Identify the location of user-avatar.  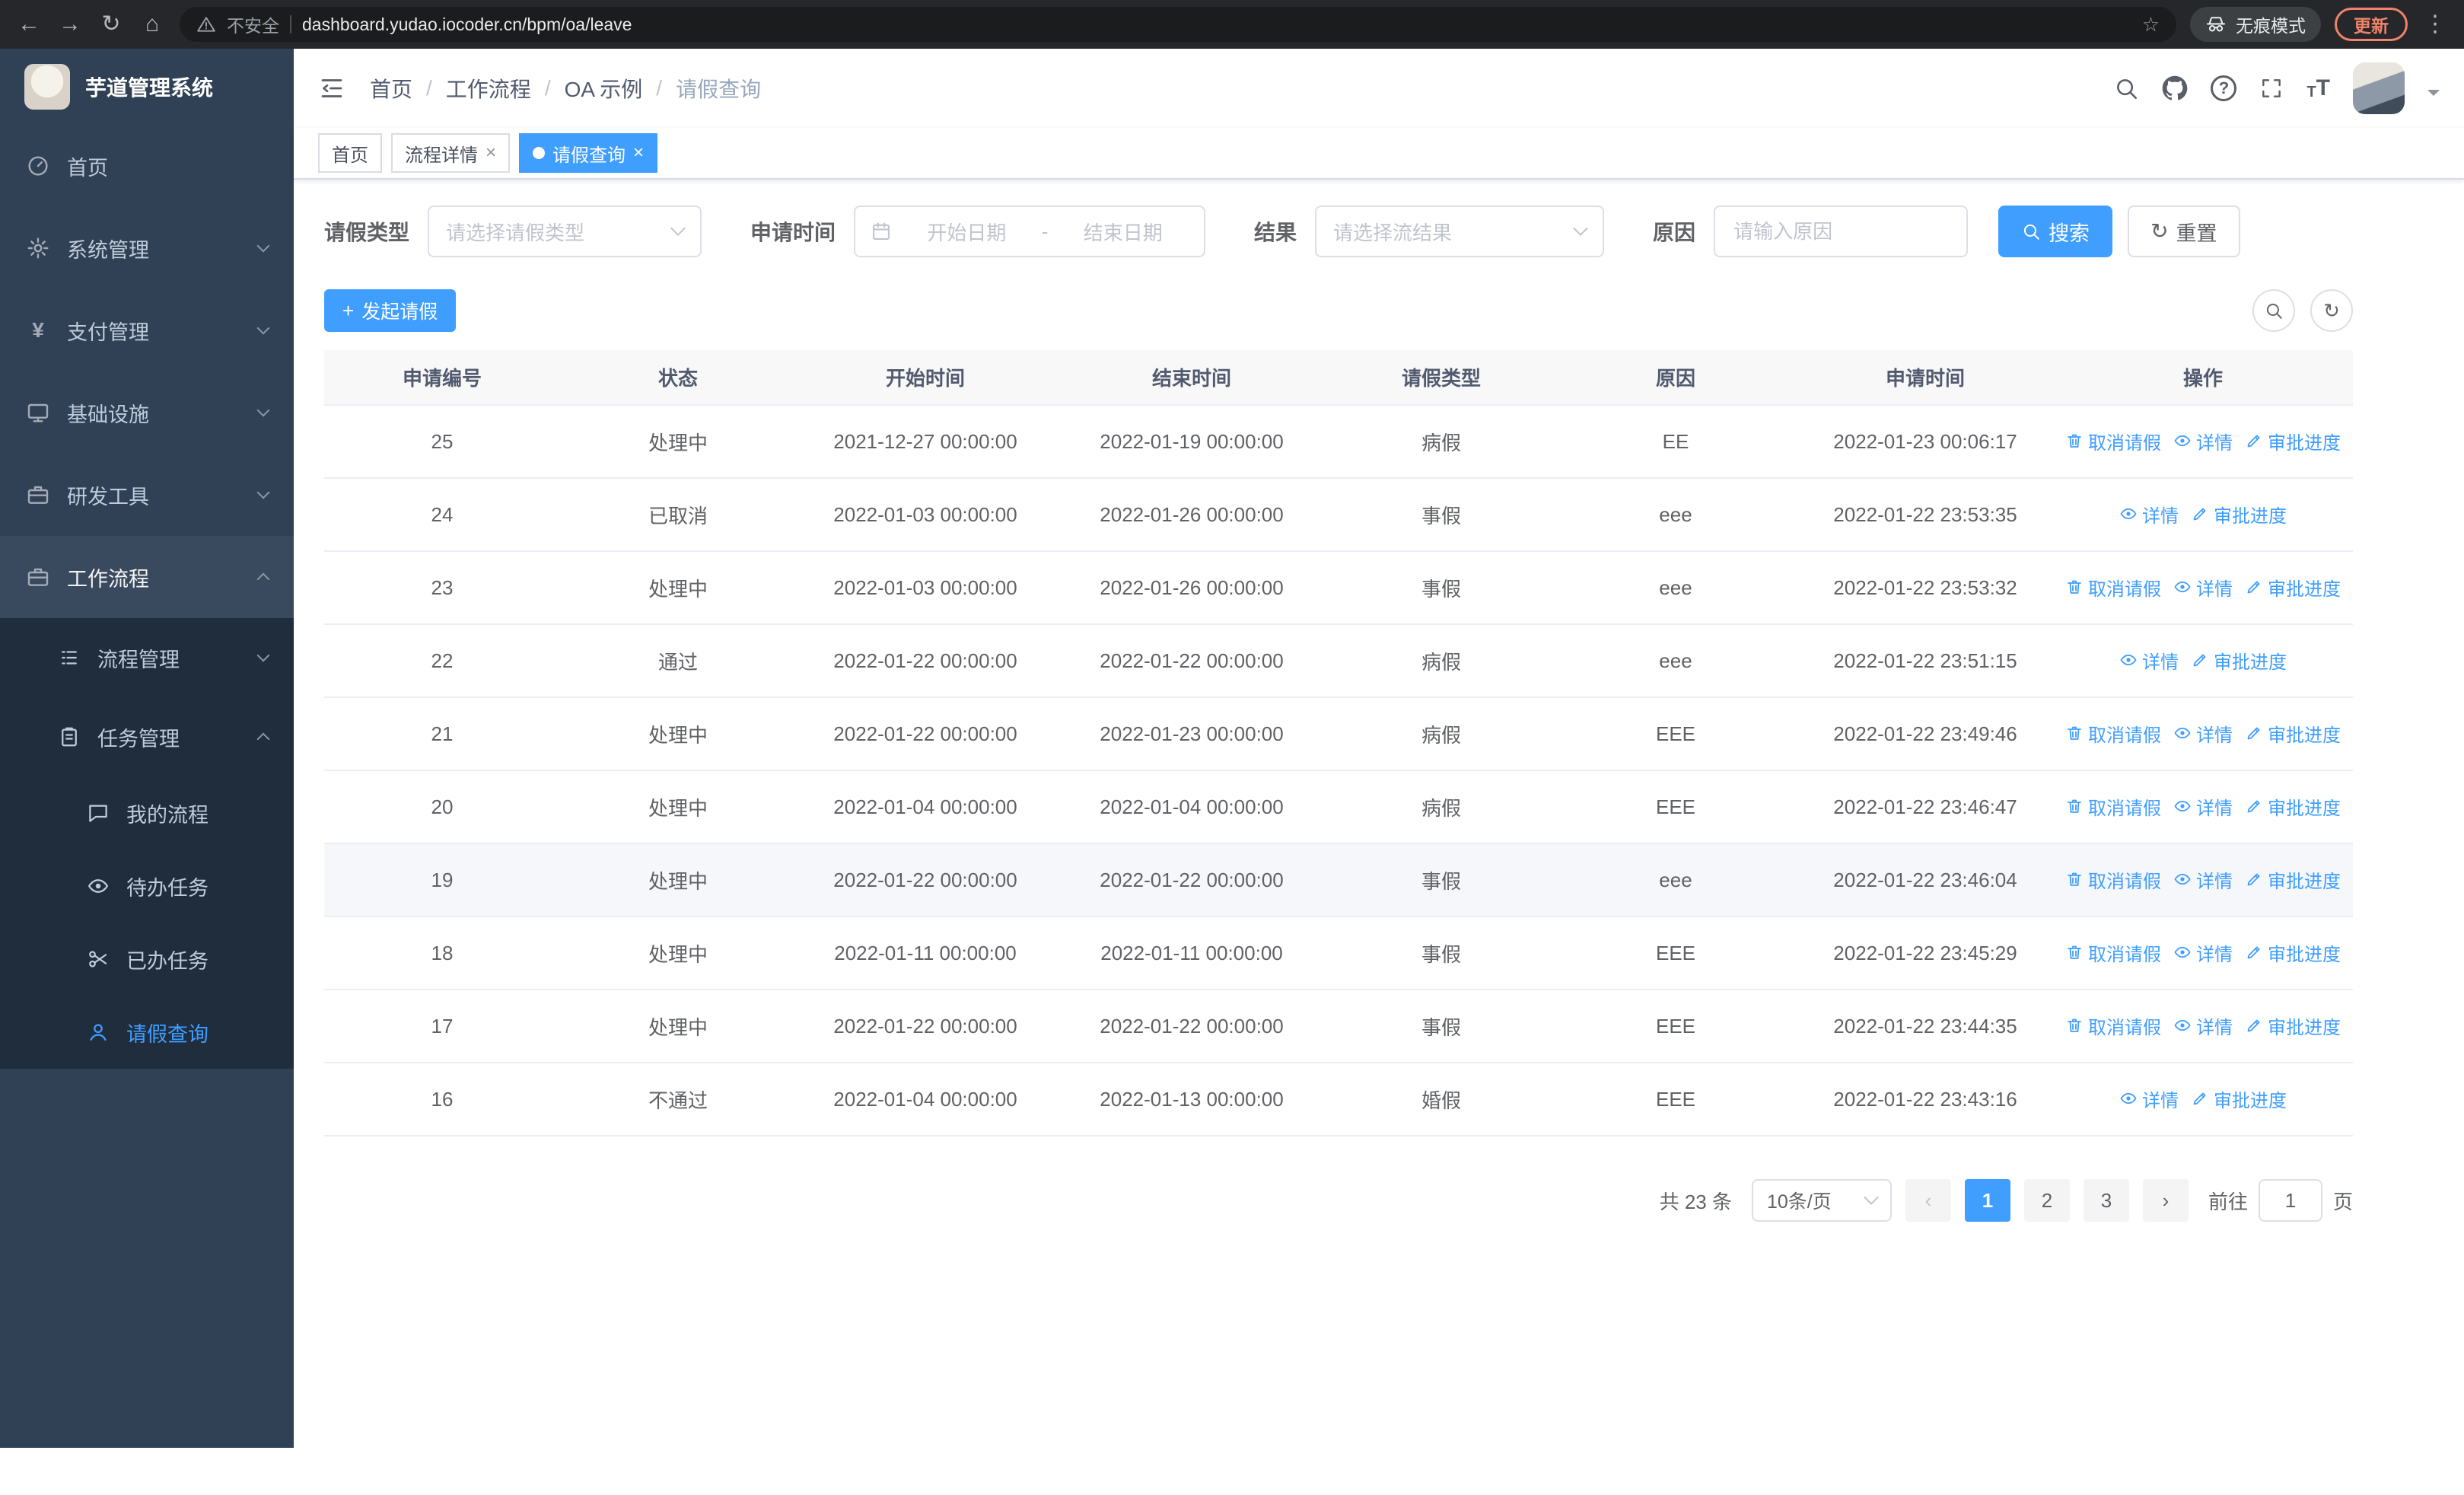
(2379, 88).